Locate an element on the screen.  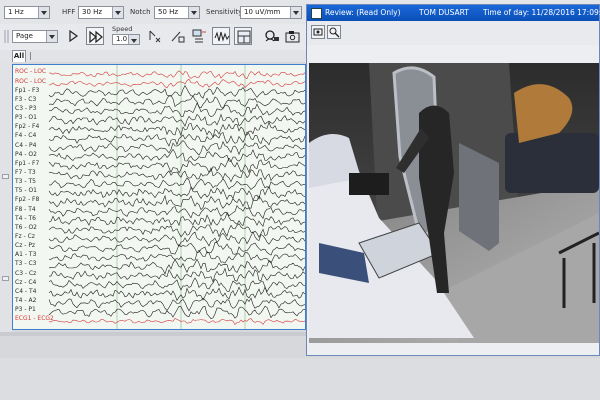
play-button is located at coordinates (73, 36).